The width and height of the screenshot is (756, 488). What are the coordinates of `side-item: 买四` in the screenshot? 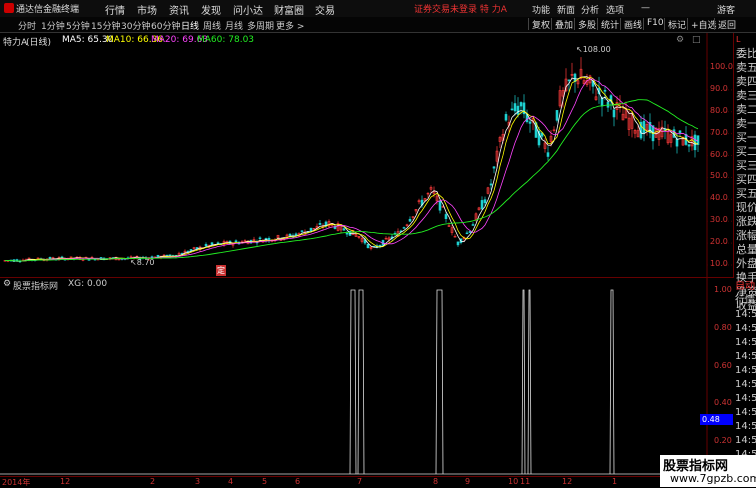 It's located at (746, 179).